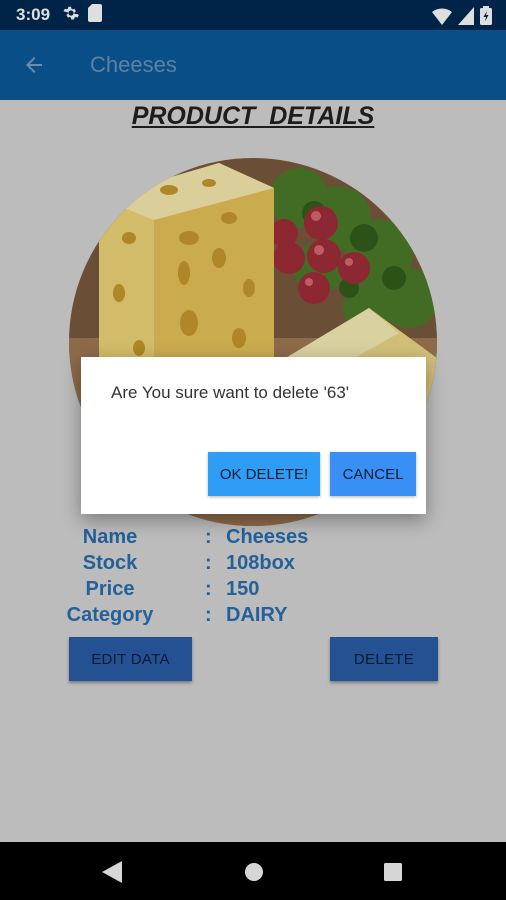 Image resolution: width=506 pixels, height=900 pixels. I want to click on recents-square-icon, so click(393, 874).